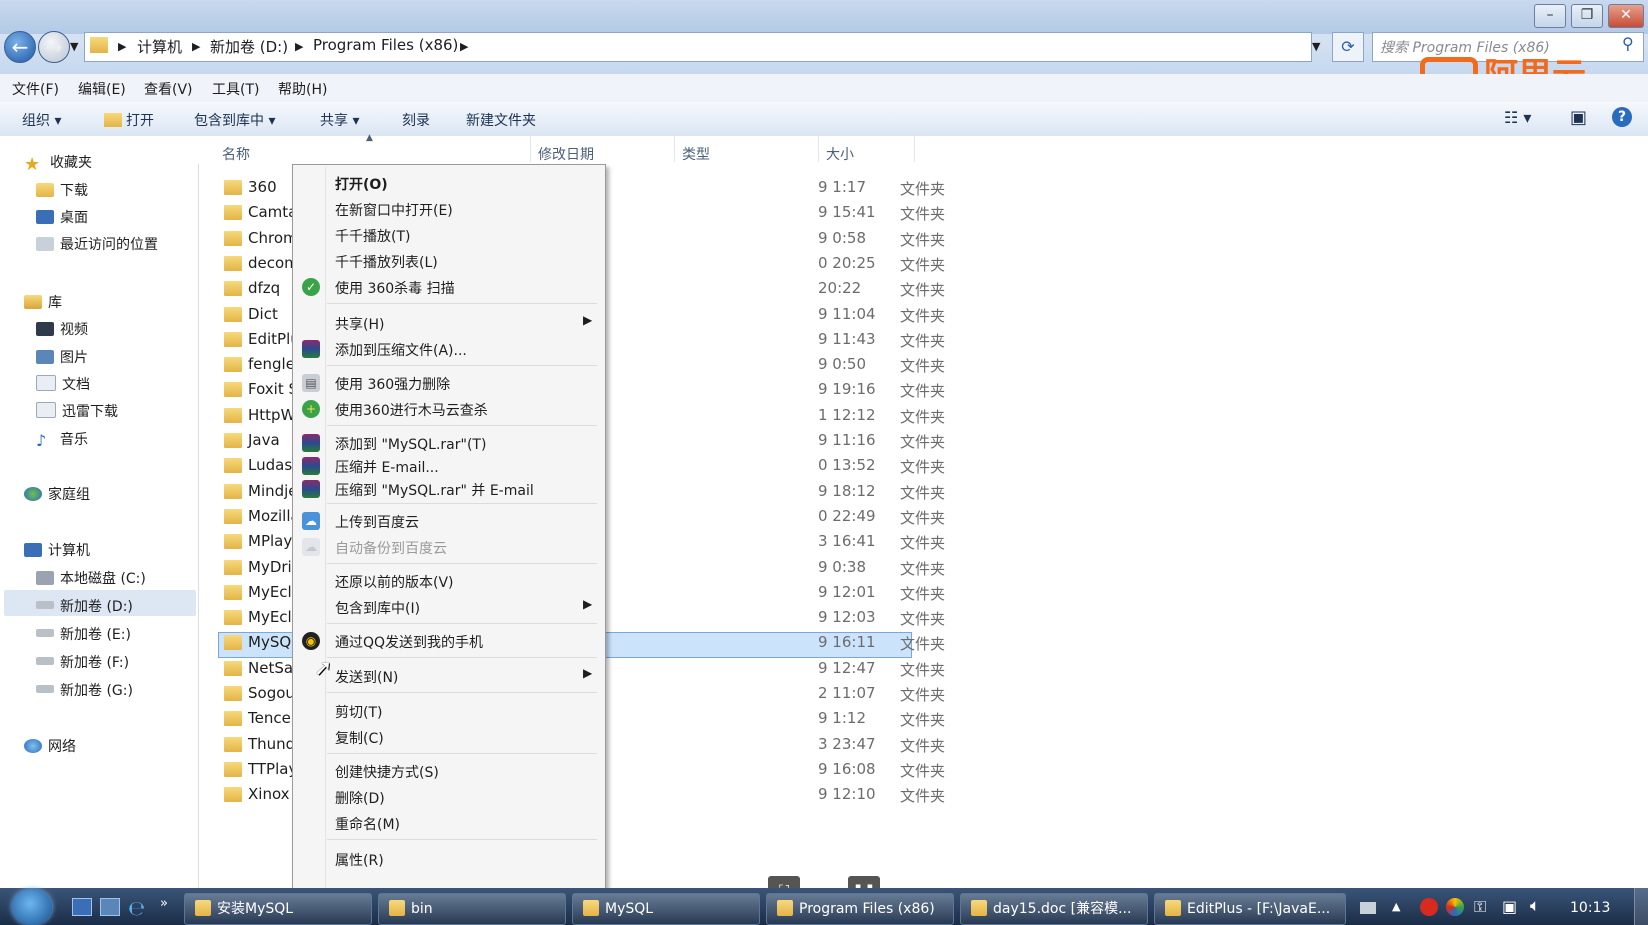 Image resolution: width=1648 pixels, height=925 pixels. I want to click on nav-desktop: 桌面, so click(62, 217).